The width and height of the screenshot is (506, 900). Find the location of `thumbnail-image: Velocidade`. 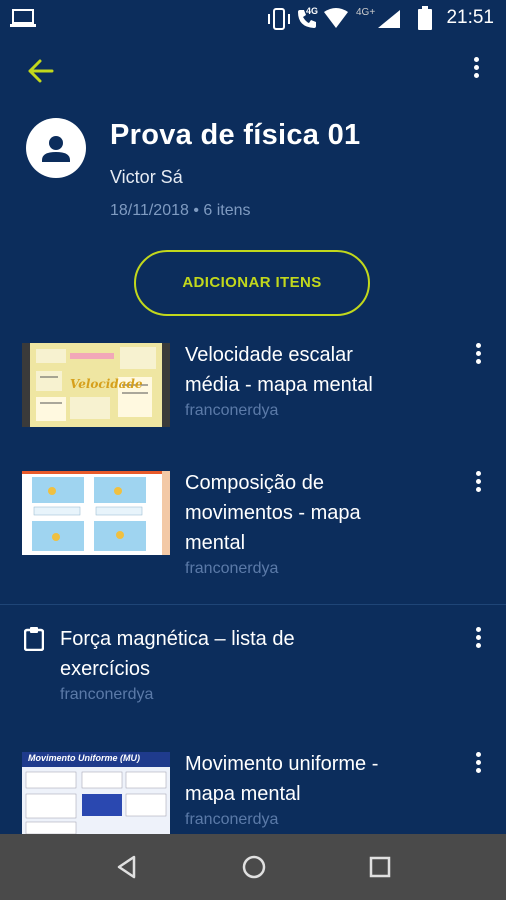

thumbnail-image: Velocidade is located at coordinates (96, 385).